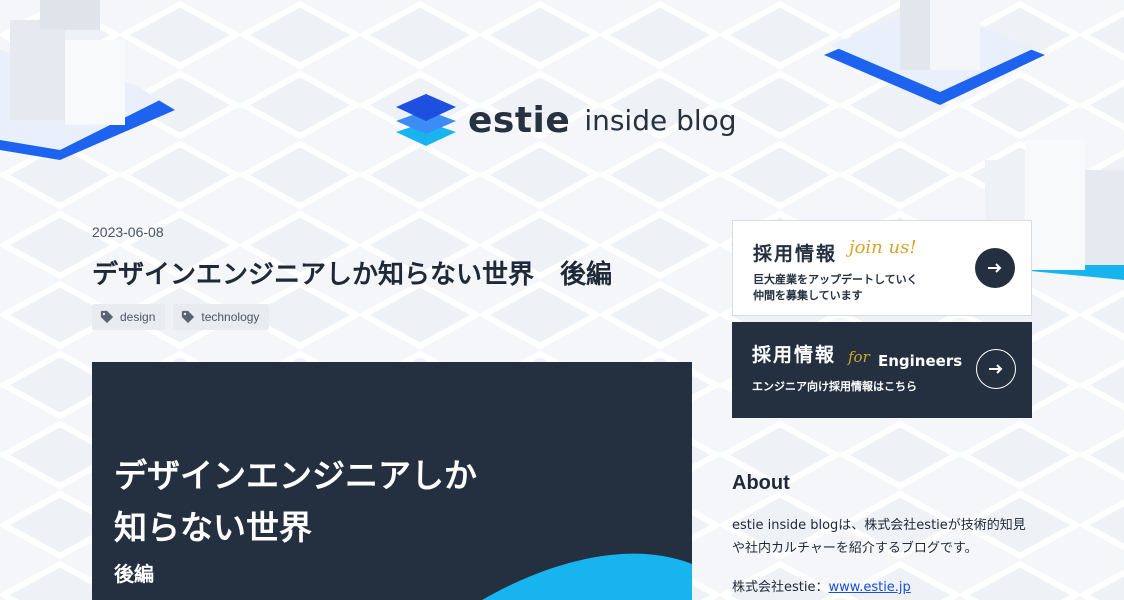  I want to click on recruit-engineers-line: エンジニア向け採用情報はこちら, so click(834, 386).